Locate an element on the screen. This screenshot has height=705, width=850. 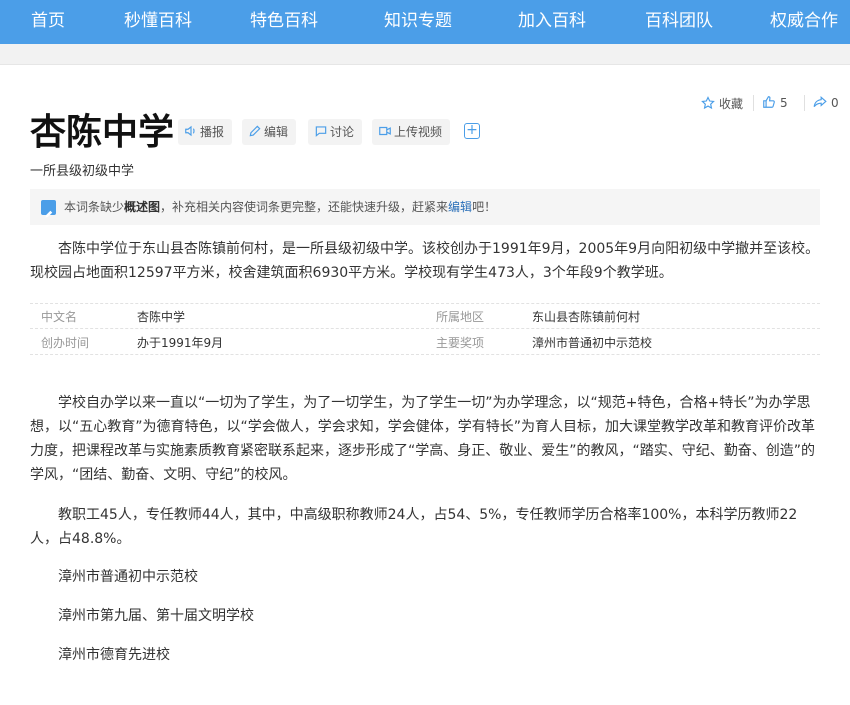
like-button: 5 is located at coordinates (775, 102).